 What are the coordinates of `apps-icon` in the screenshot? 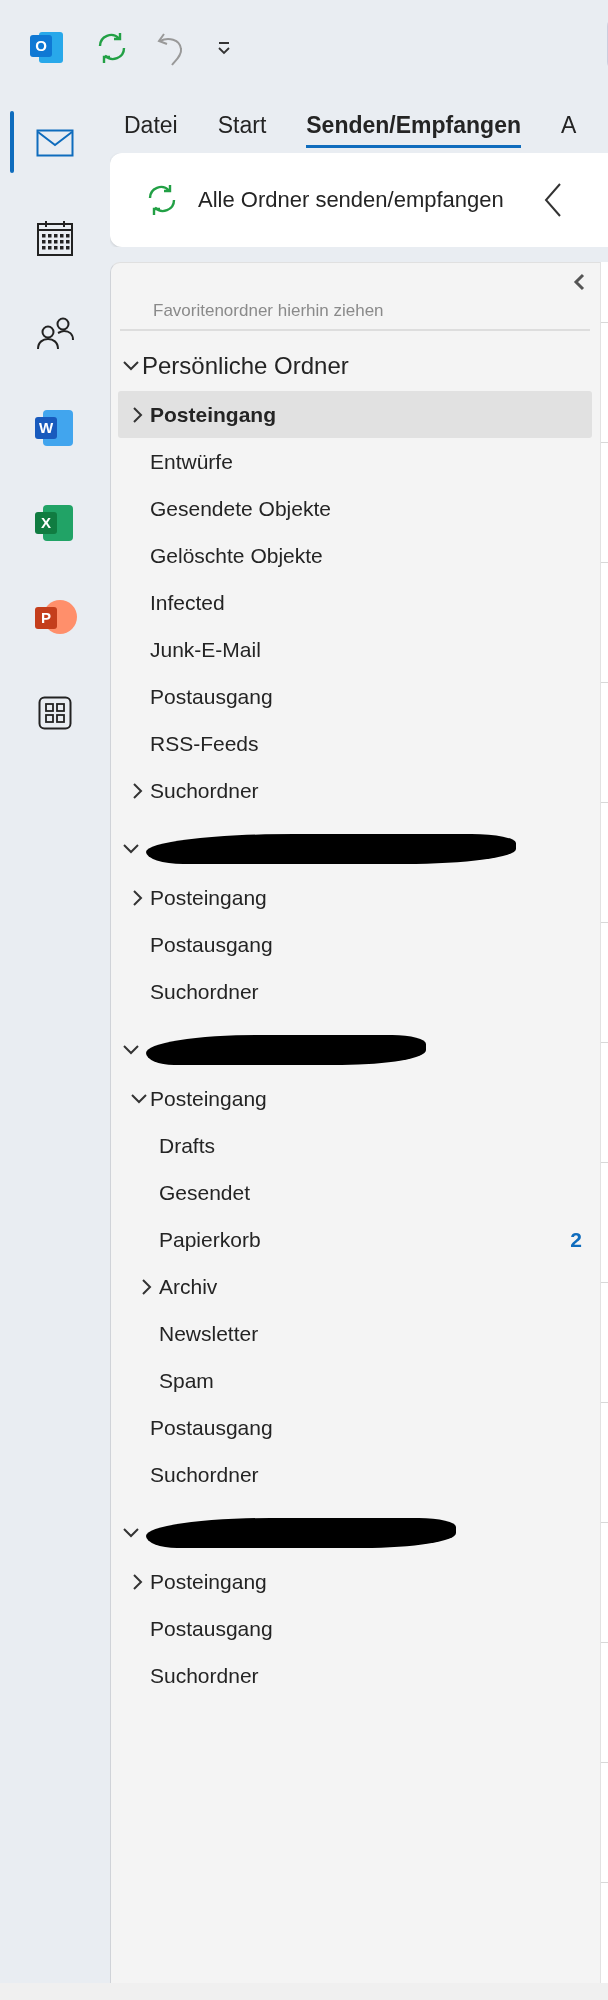 It's located at (55, 712).